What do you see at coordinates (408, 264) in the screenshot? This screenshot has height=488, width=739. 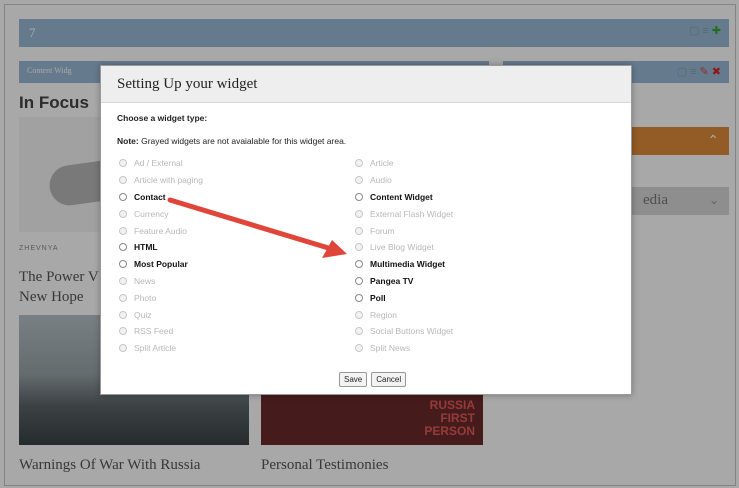 I see `widget-option-label: Multimedia Widget` at bounding box center [408, 264].